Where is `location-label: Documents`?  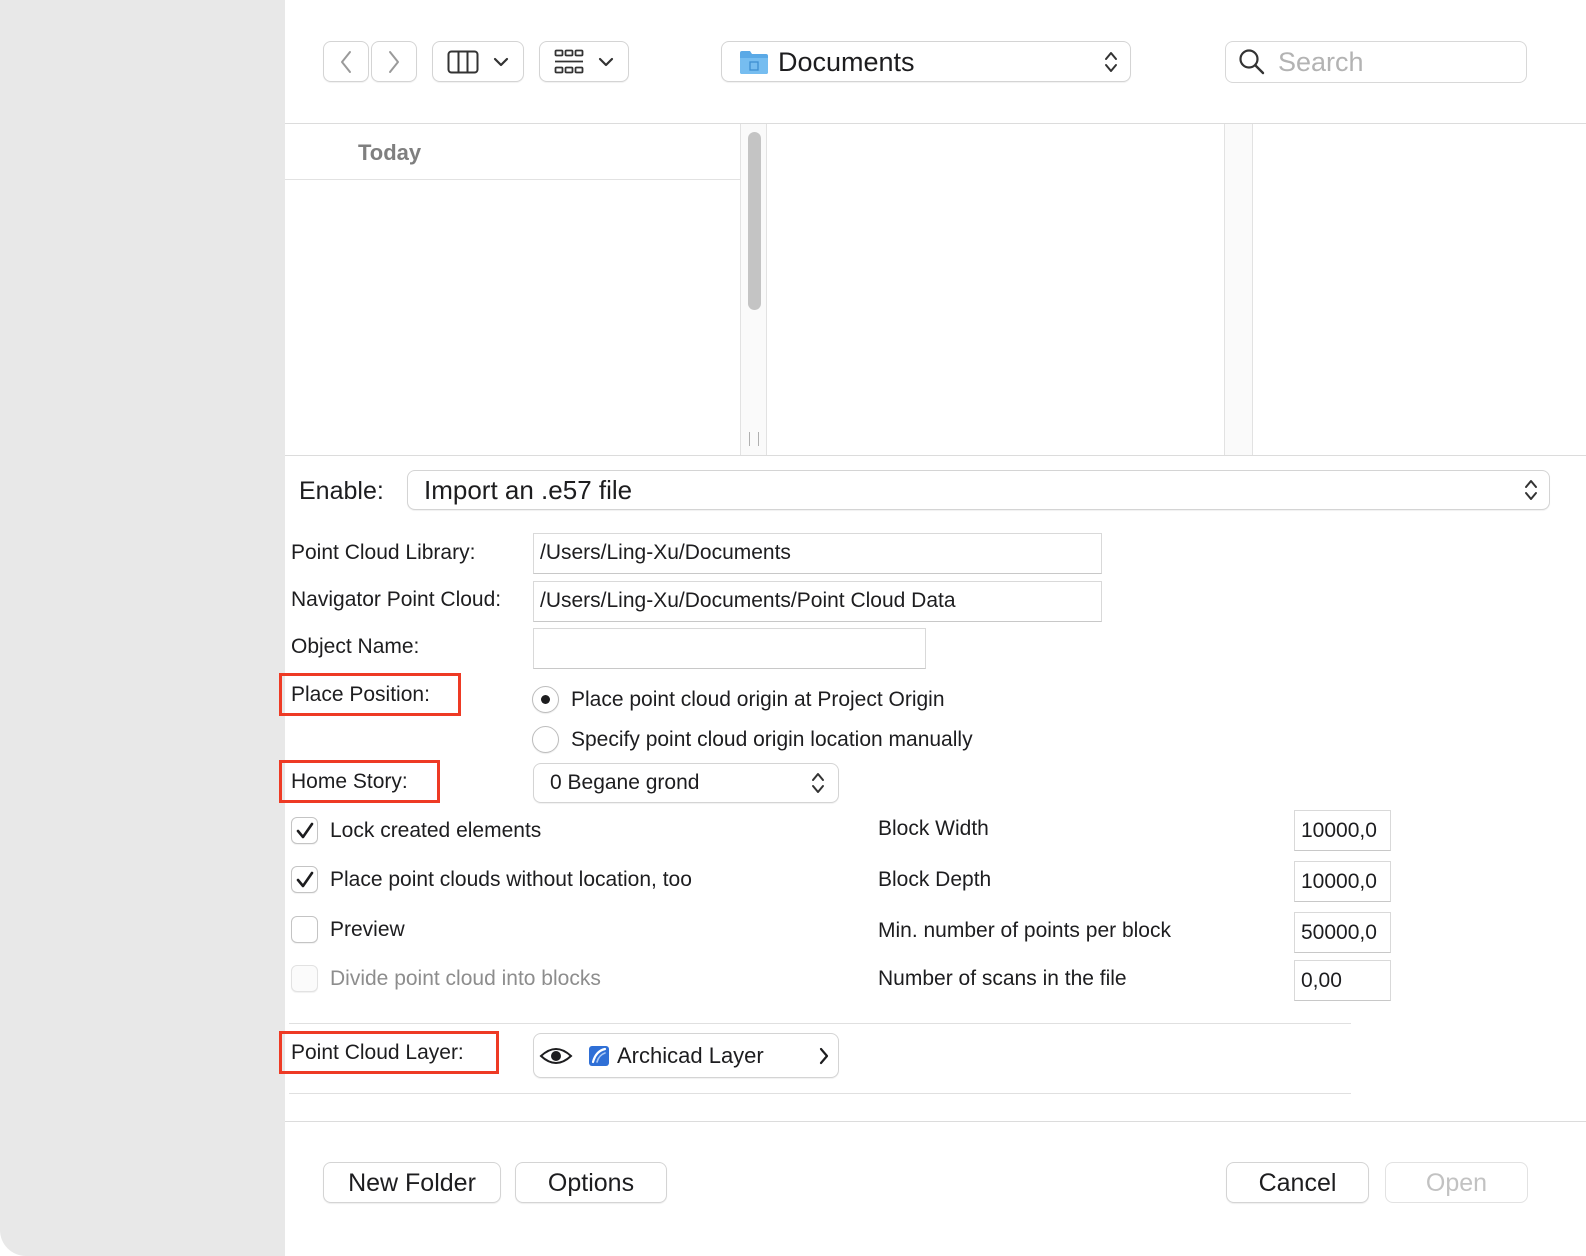
location-label: Documents is located at coordinates (846, 62).